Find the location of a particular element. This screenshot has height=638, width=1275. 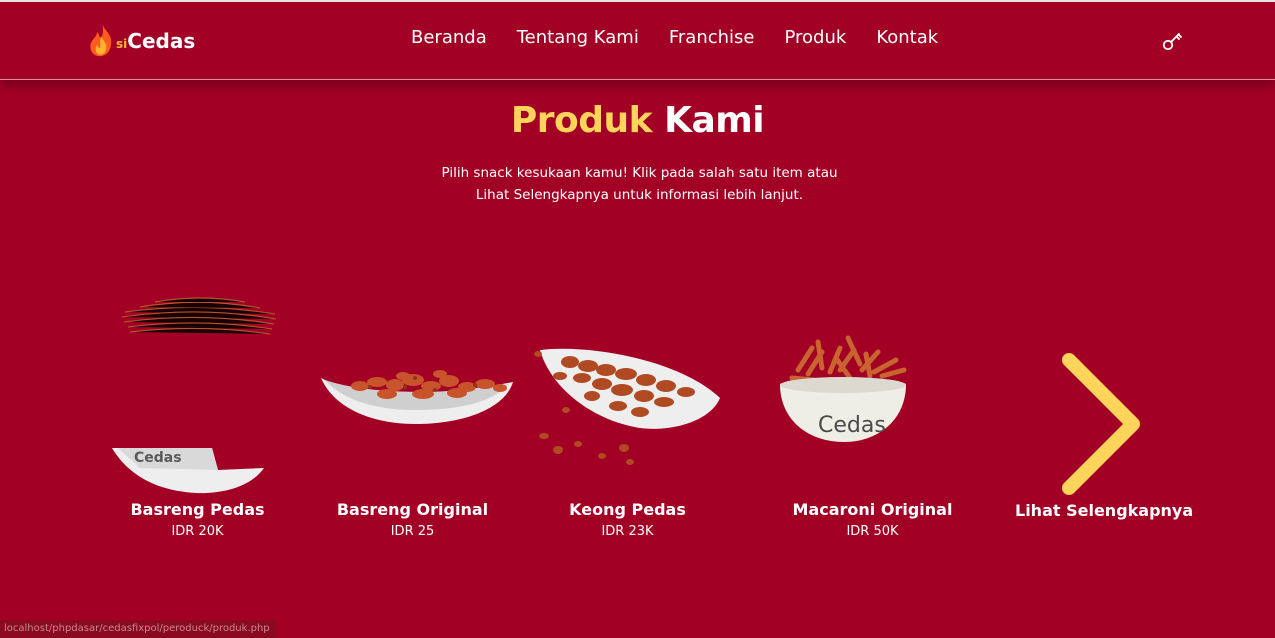

product-name: Macaroni Original is located at coordinates (872, 509).